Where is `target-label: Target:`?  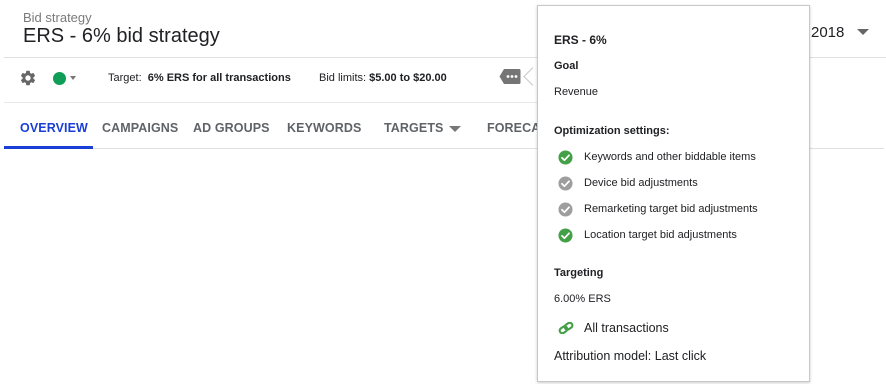 target-label: Target: is located at coordinates (125, 78).